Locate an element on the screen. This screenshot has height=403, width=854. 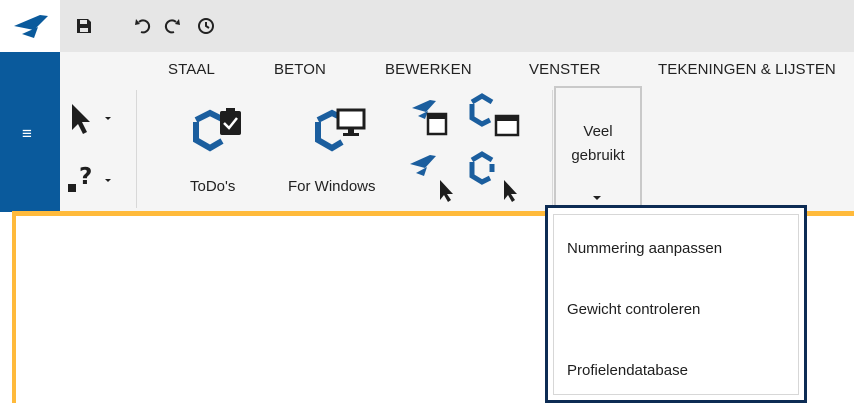
app-select-icon is located at coordinates (431, 178).